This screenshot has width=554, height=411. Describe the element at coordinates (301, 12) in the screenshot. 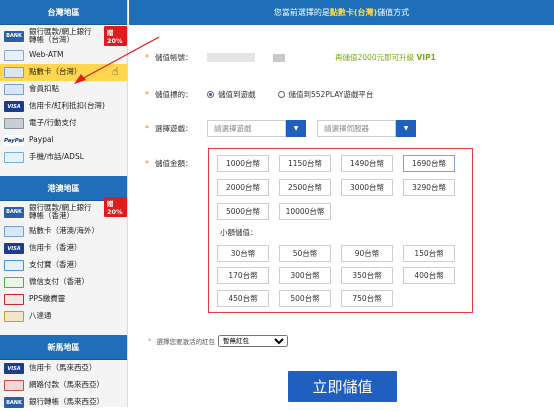

I see `header-prefix: 您當前選擇的是` at that location.